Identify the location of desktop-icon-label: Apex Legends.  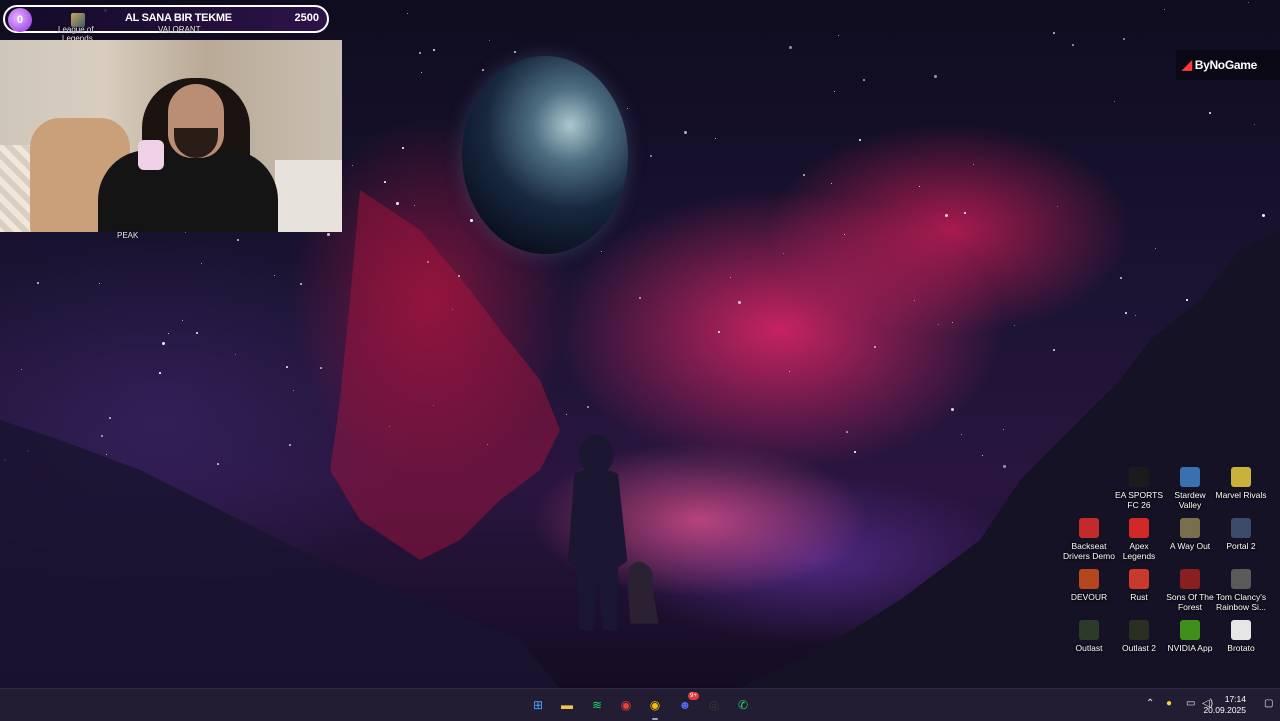
(1139, 551).